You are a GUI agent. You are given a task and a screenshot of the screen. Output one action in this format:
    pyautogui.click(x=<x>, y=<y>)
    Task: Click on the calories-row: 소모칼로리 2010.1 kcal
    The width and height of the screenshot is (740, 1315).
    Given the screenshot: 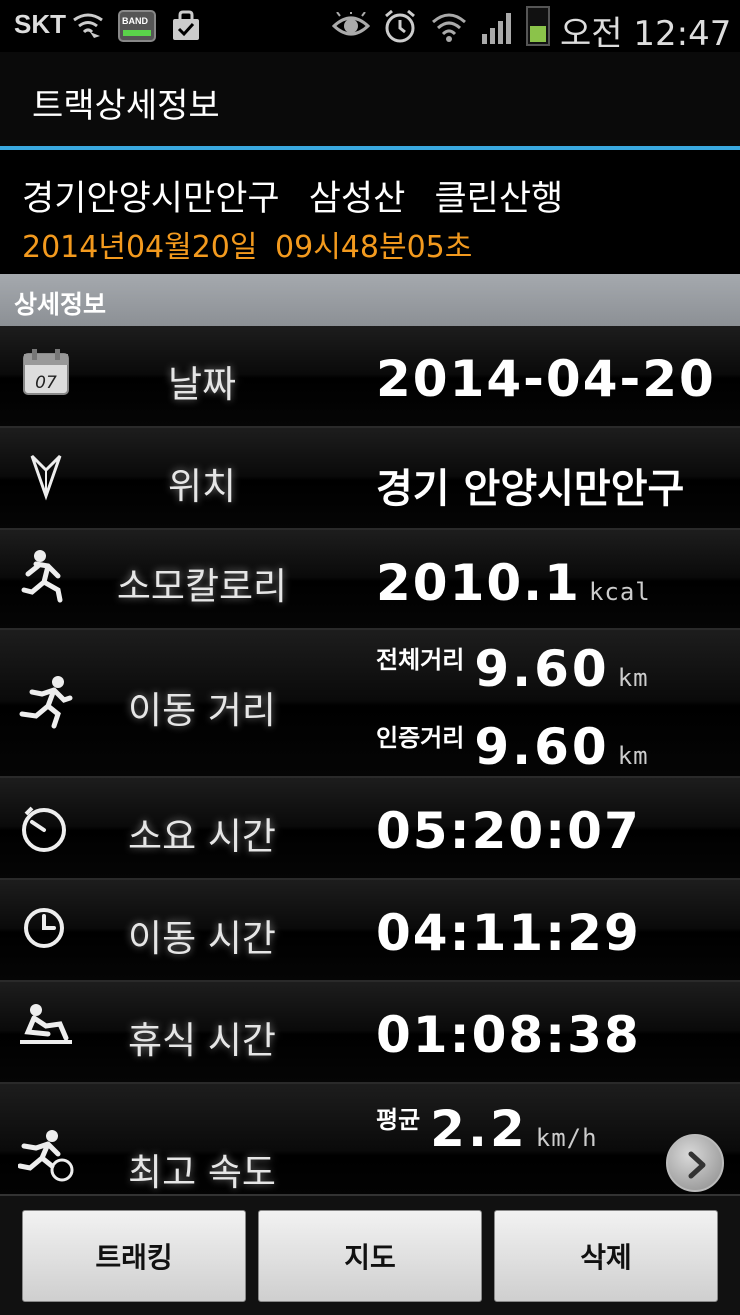 What is the action you would take?
    pyautogui.click(x=370, y=580)
    